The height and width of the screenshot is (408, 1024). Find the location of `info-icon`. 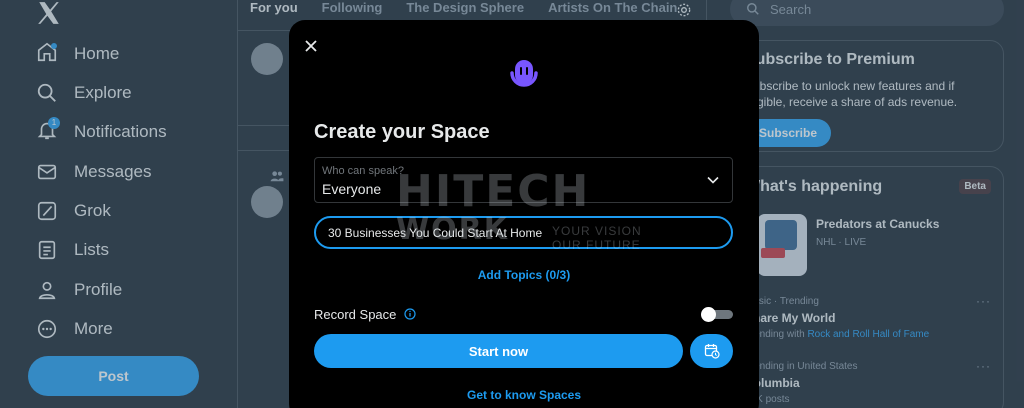

info-icon is located at coordinates (410, 314).